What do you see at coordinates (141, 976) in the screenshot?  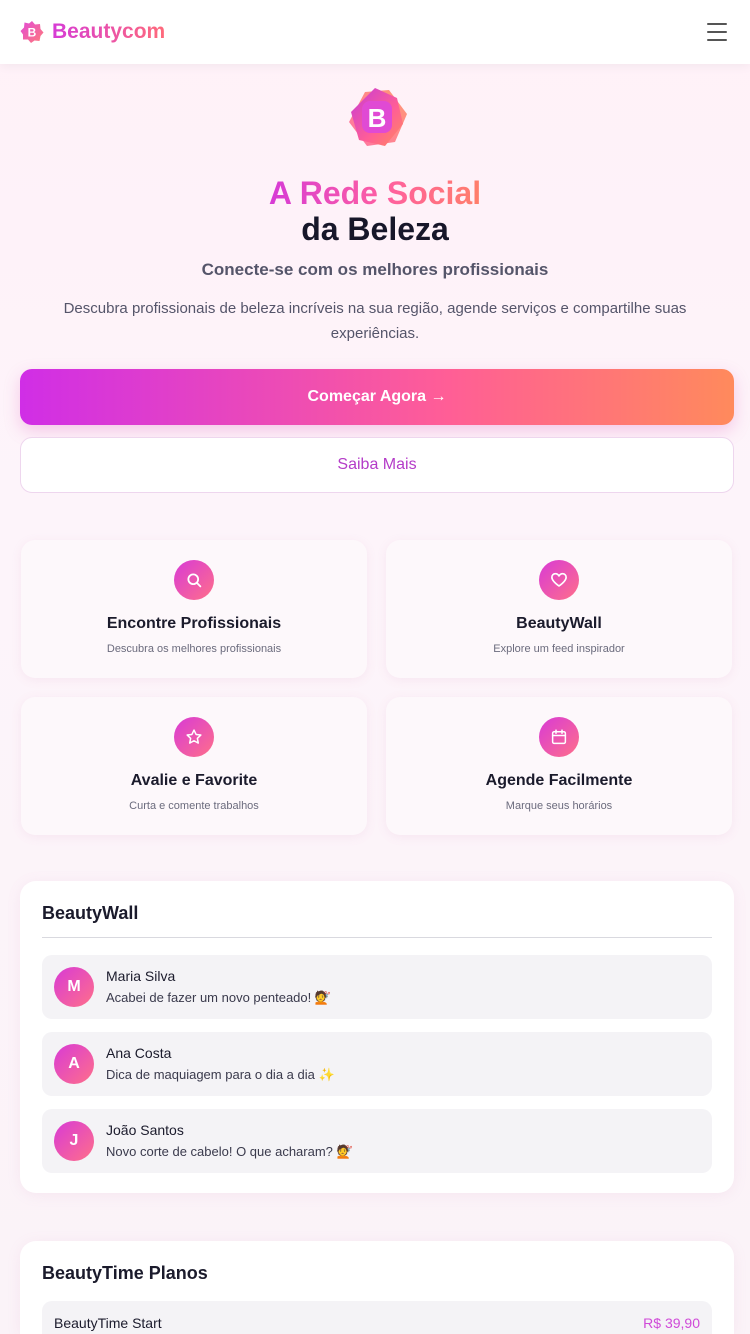 I see `post-author: Maria Silva` at bounding box center [141, 976].